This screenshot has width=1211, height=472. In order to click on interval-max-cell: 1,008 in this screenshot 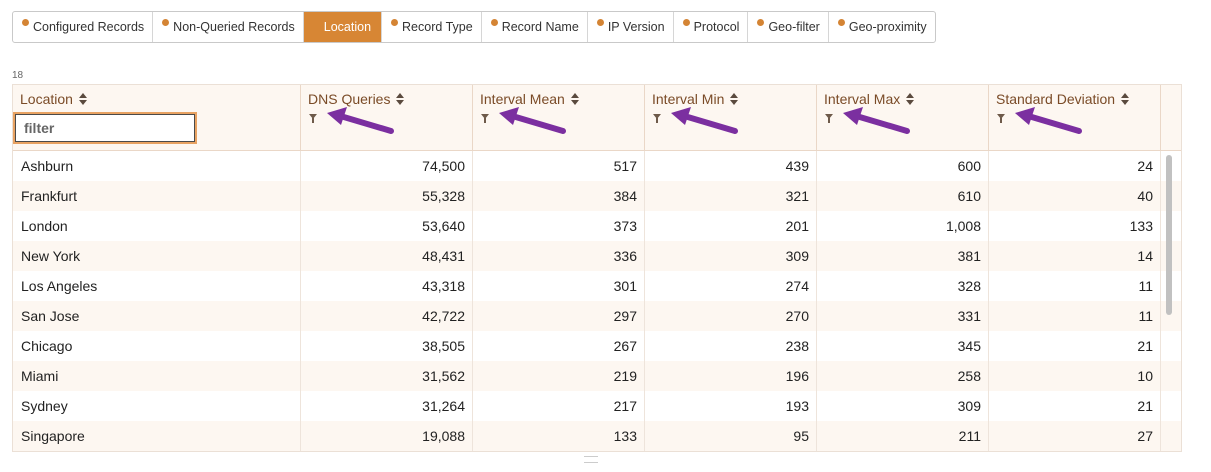, I will do `click(903, 226)`.